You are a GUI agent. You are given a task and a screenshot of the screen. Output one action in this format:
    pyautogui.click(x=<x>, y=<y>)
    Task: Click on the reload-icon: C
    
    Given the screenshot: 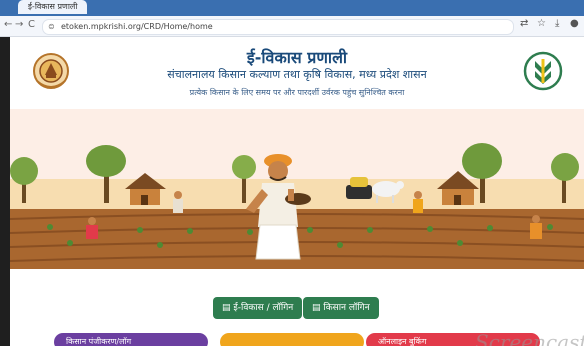 What is the action you would take?
    pyautogui.click(x=31, y=24)
    